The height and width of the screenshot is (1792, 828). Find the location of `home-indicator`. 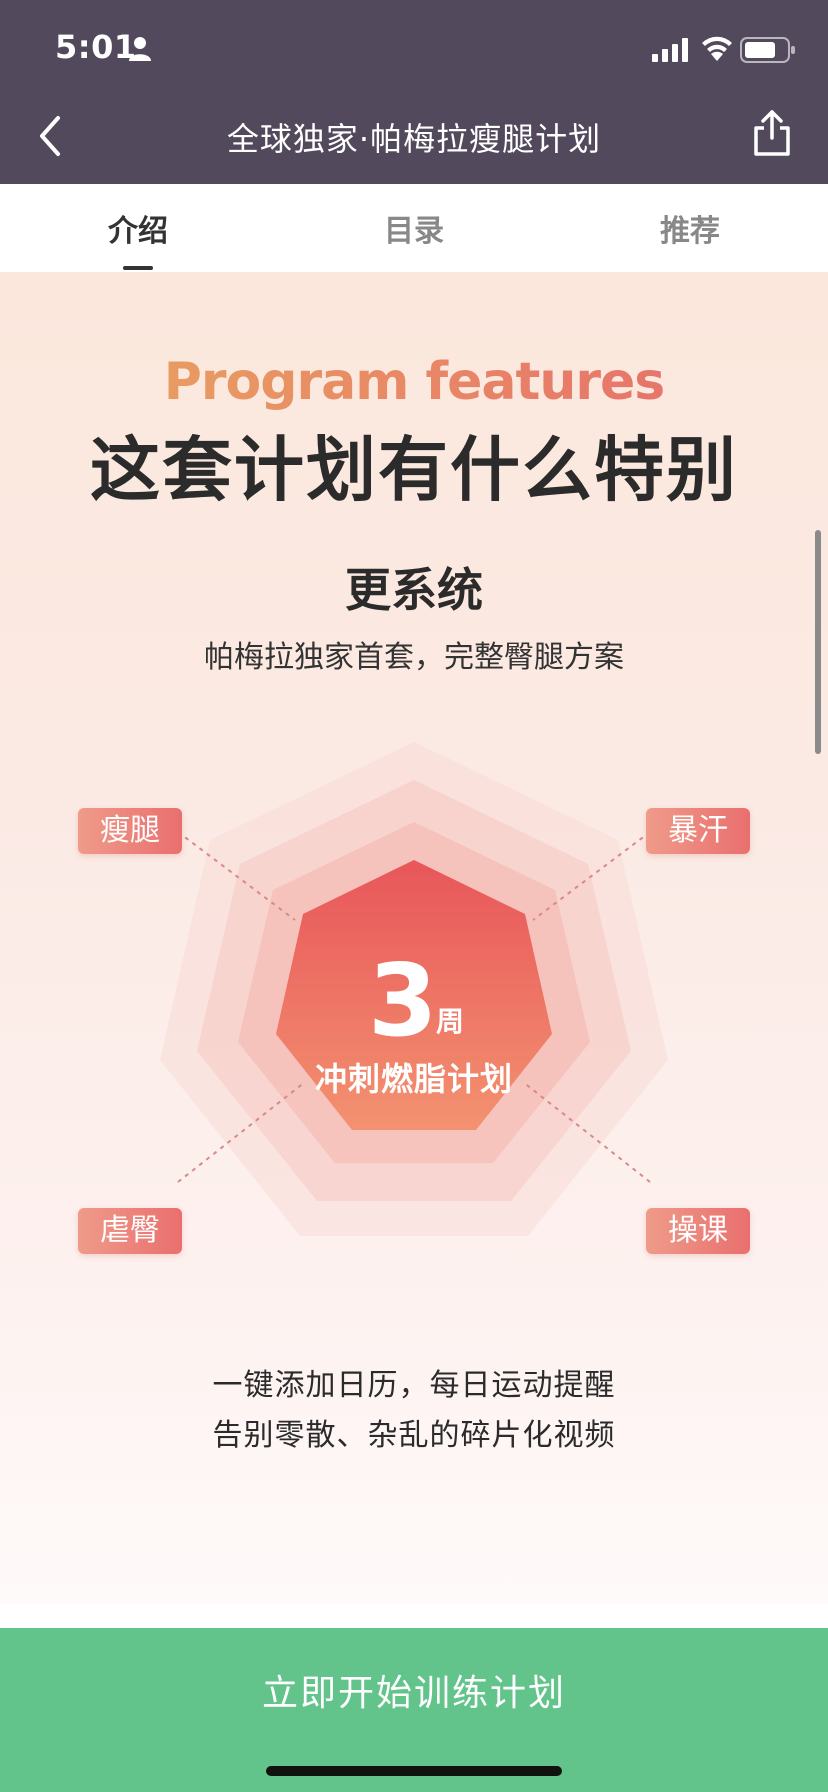

home-indicator is located at coordinates (414, 1771).